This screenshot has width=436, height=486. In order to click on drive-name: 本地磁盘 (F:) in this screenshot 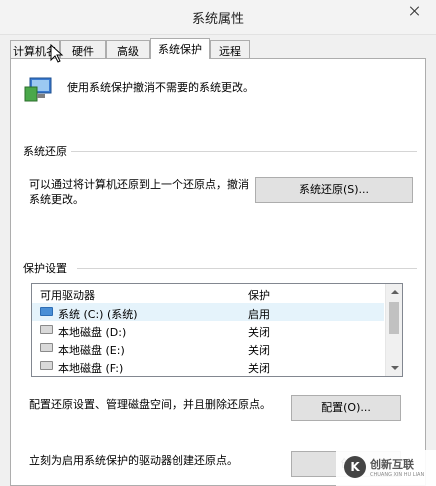, I will do `click(91, 368)`.